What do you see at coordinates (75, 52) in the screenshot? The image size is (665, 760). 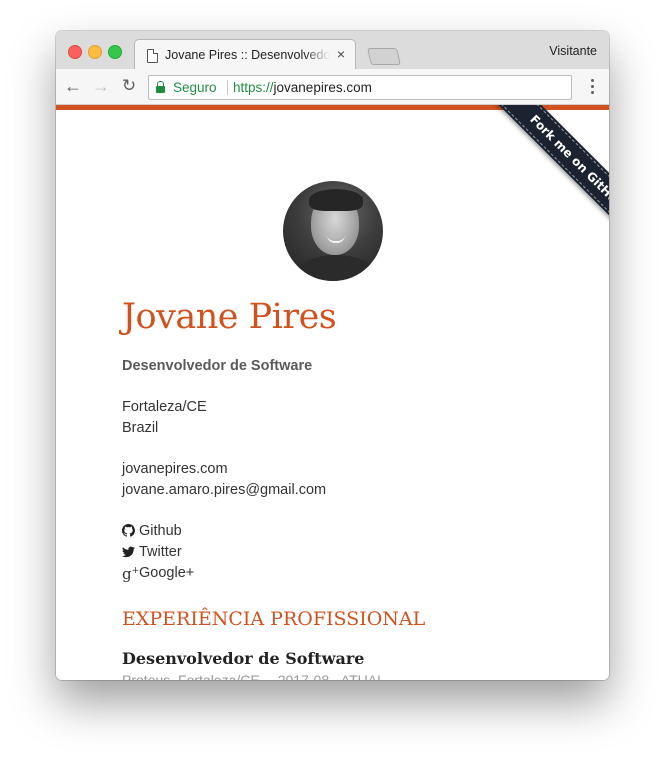 I see `close-window-button` at bounding box center [75, 52].